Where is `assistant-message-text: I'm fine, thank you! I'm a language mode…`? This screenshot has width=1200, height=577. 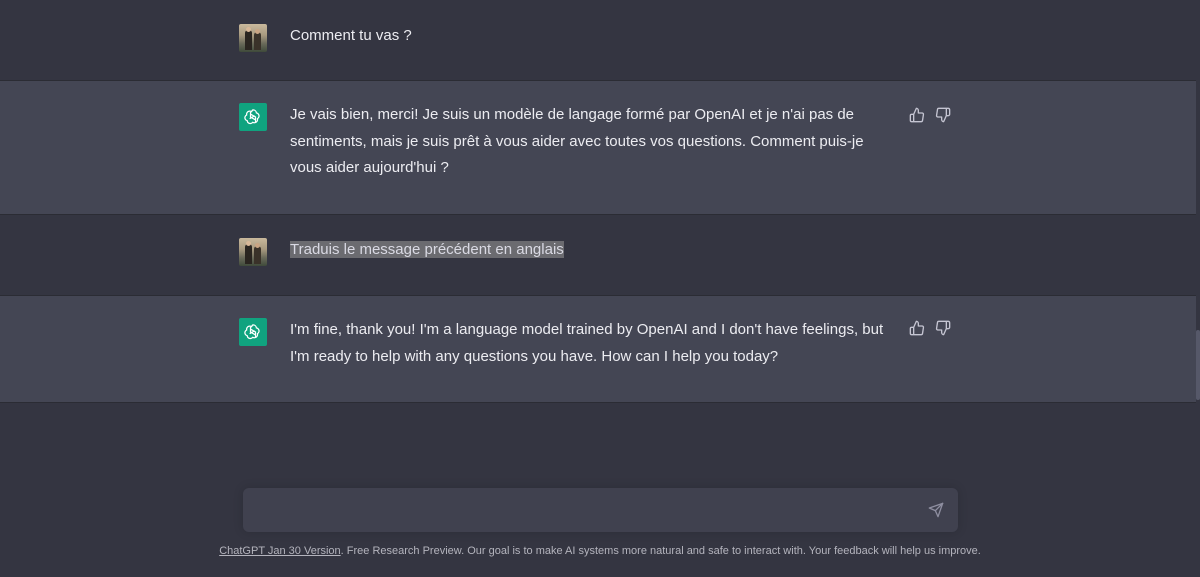
assistant-message-text: I'm fine, thank you! I'm a language mode… is located at coordinates (587, 343).